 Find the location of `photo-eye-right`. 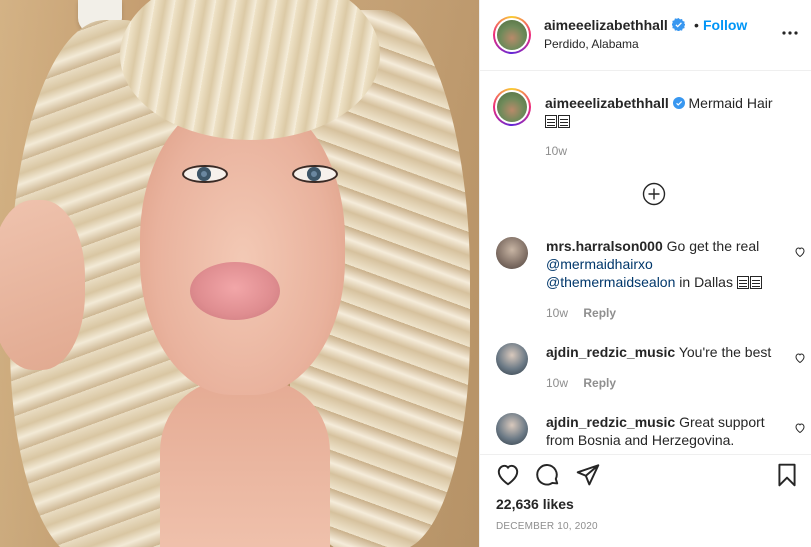

photo-eye-right is located at coordinates (315, 174).